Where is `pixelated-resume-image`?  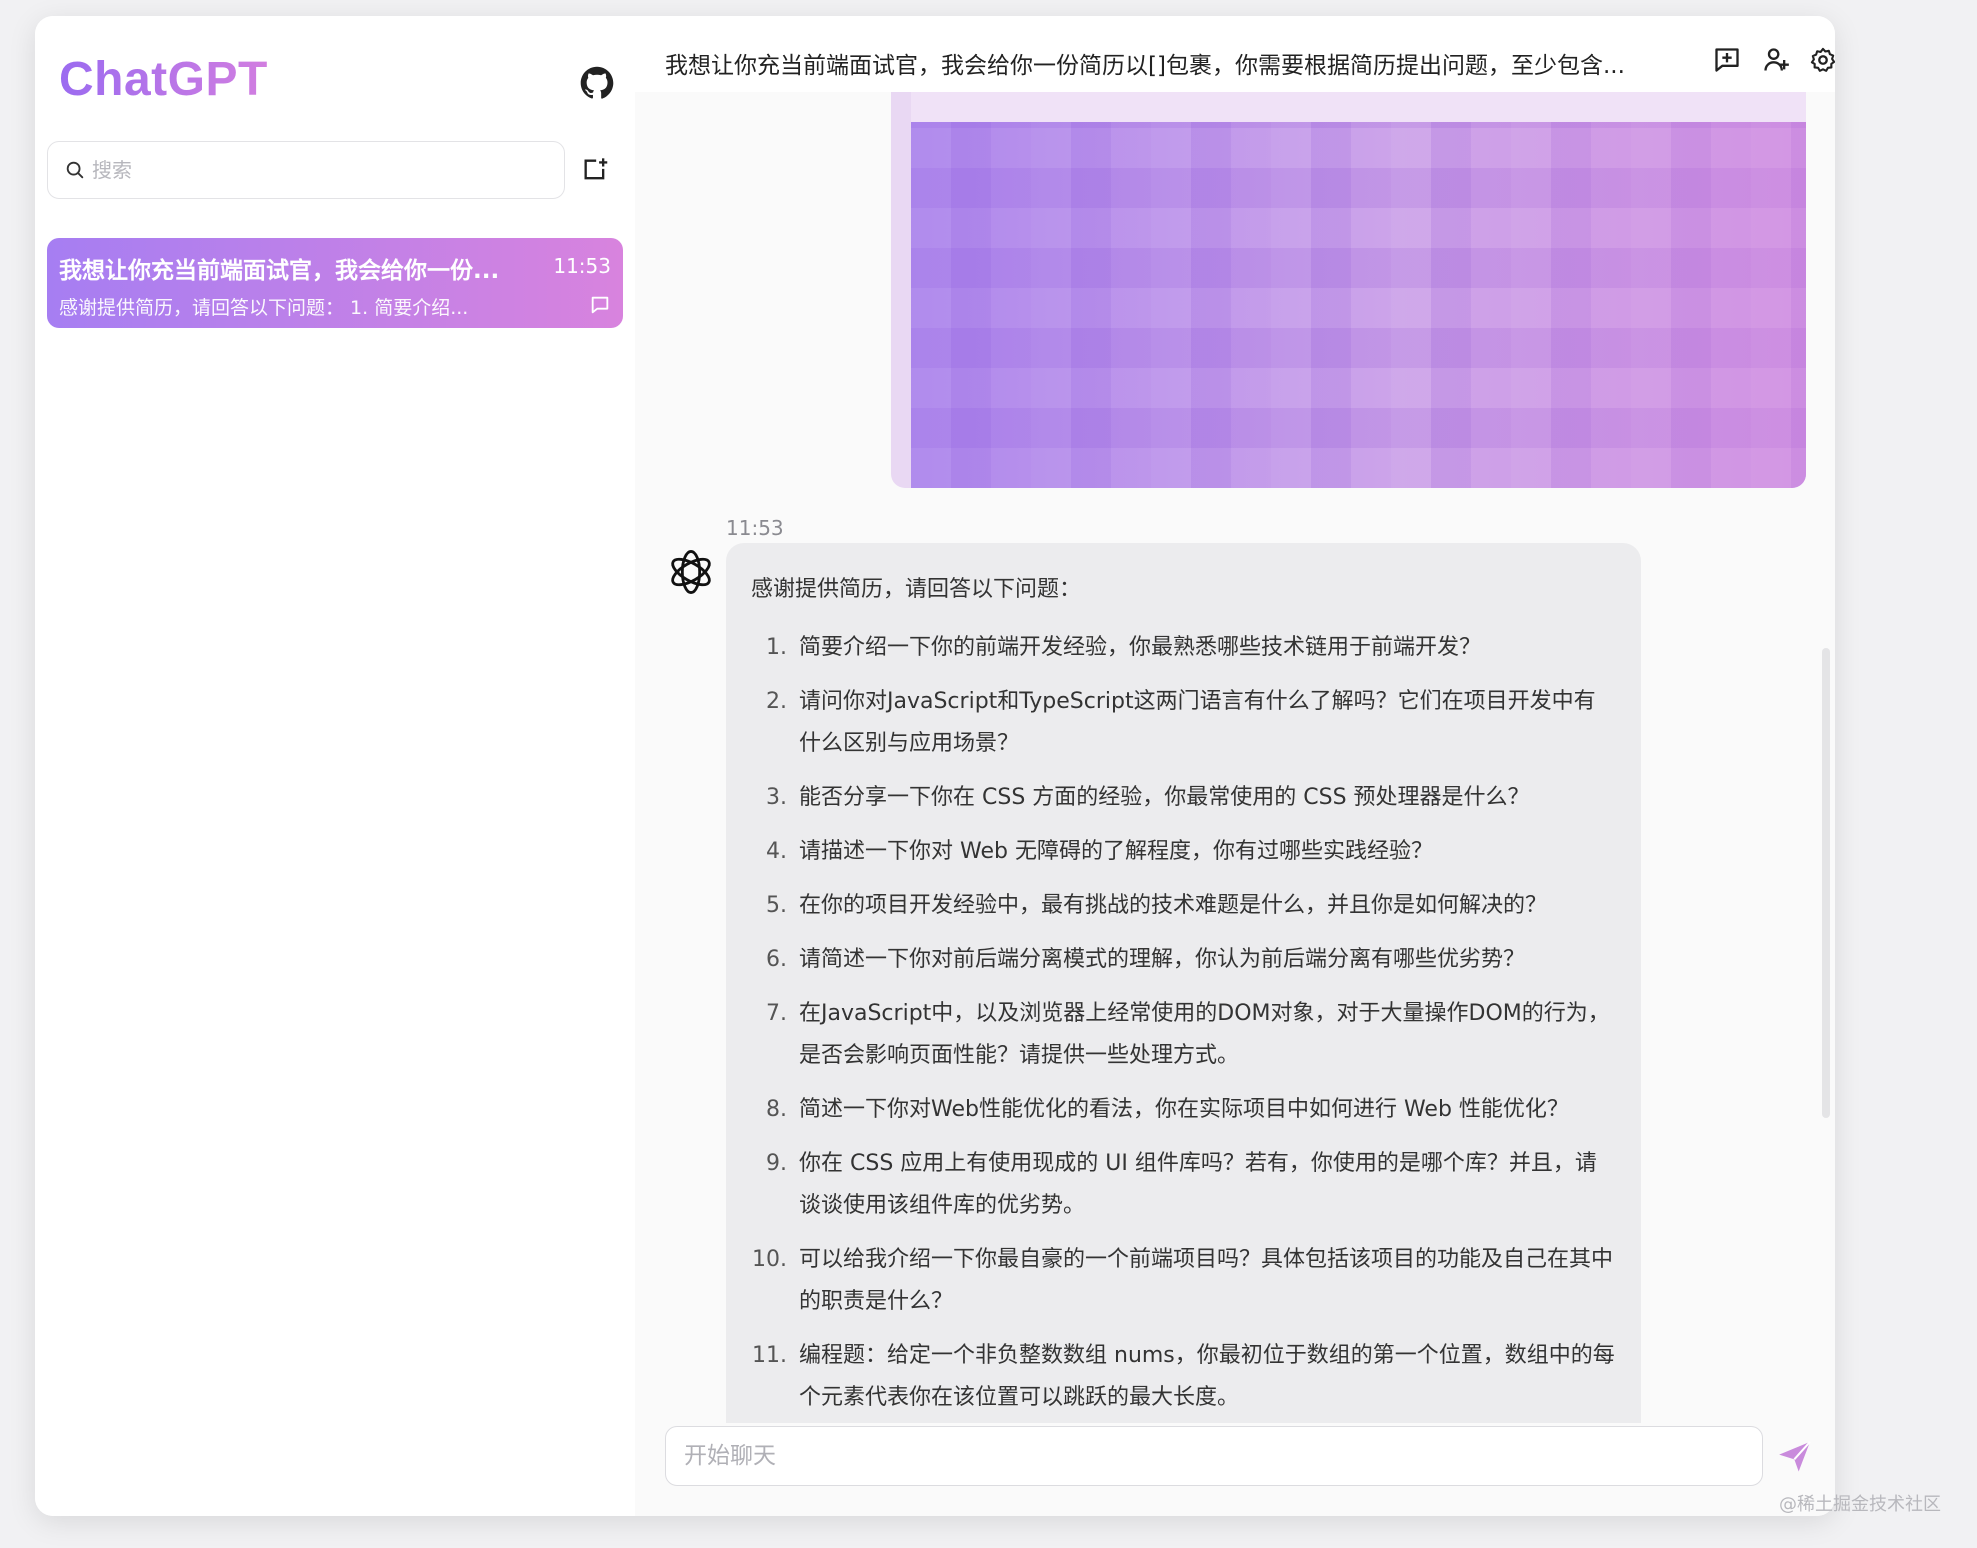
pixelated-resume-image is located at coordinates (1358, 305).